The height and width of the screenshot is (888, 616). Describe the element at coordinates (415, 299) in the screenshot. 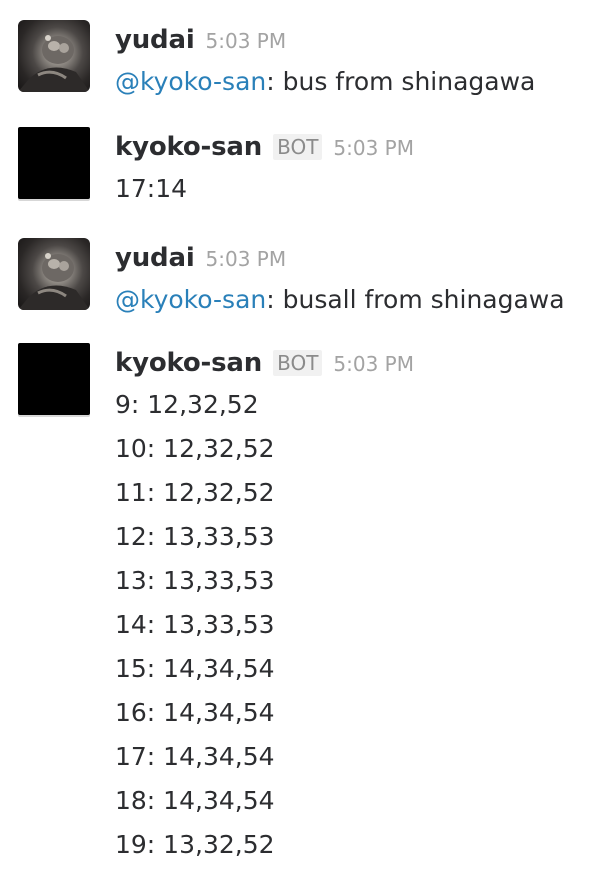

I see `message-body: : busall from shinagawa` at that location.